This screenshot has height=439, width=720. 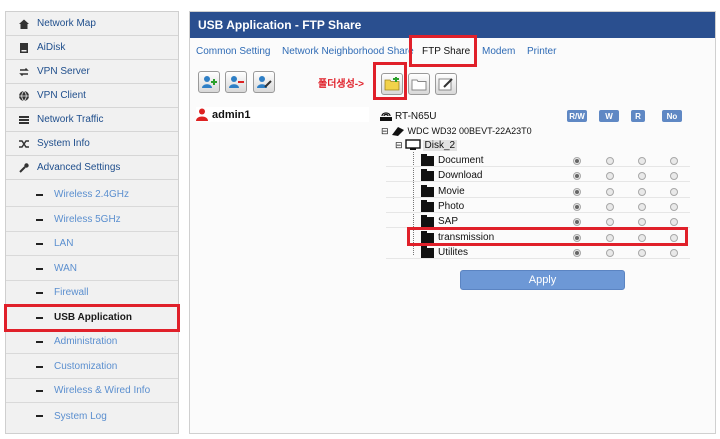 I want to click on tree-disk: ⊟ Disk_2, so click(x=426, y=145).